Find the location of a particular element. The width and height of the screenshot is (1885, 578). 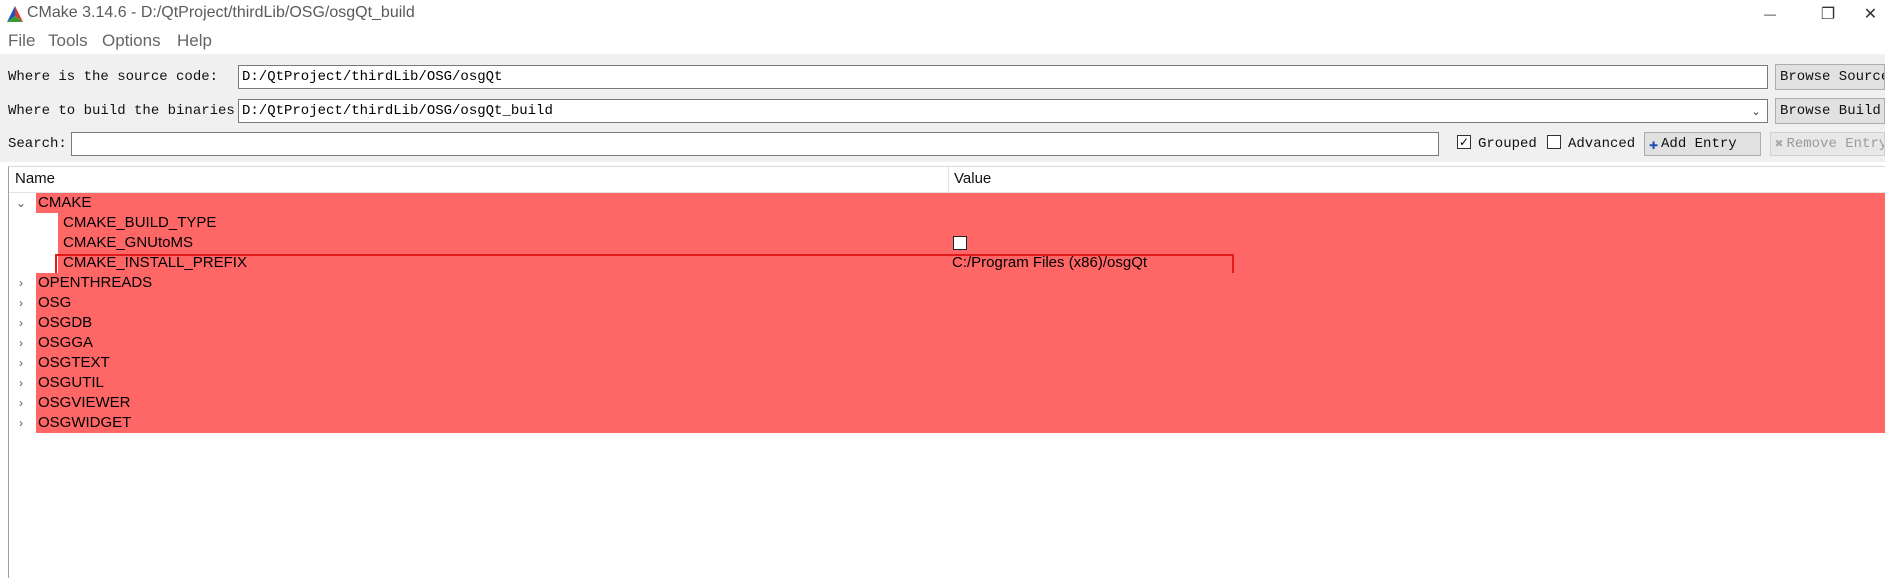

cmake-logo-icon is located at coordinates (15, 14).